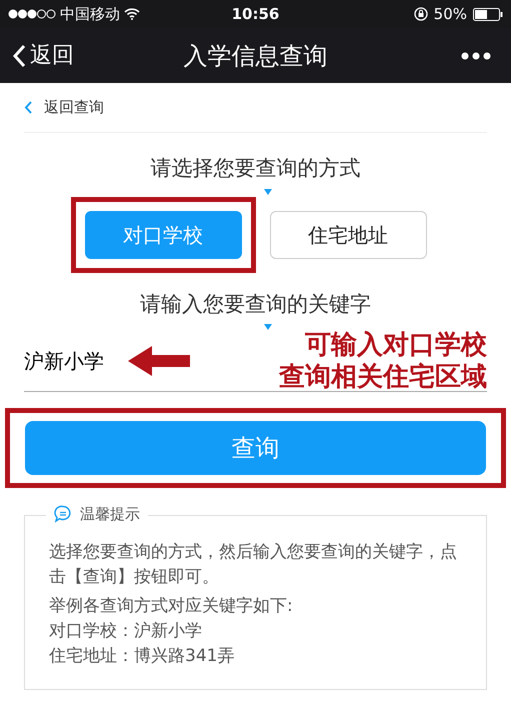 The height and width of the screenshot is (721, 511). Describe the element at coordinates (64, 107) in the screenshot. I see `back-link: 返回查询` at that location.